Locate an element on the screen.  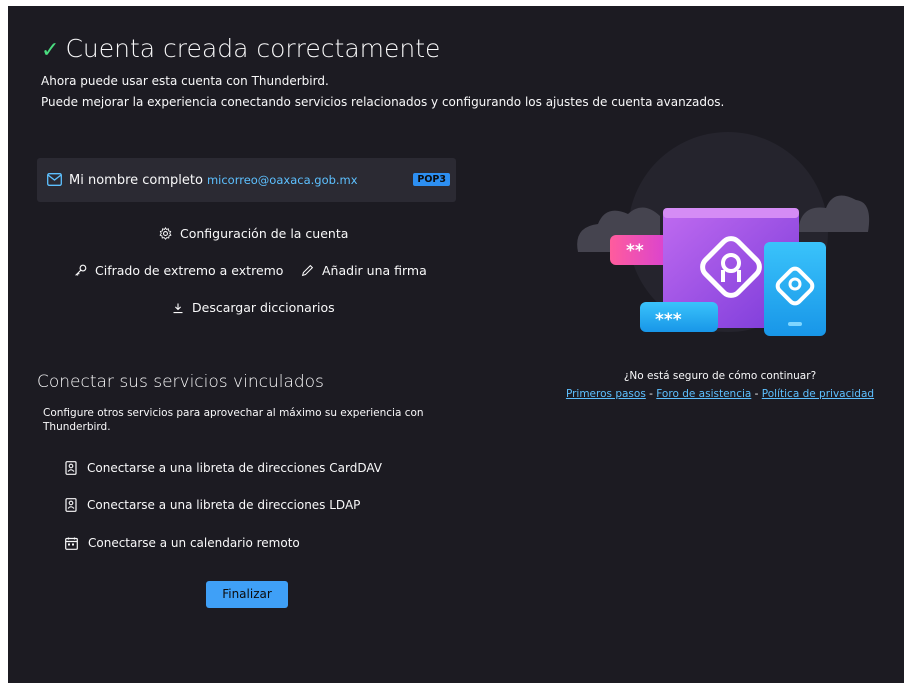
connect-calendar-label: Conectarse a un calendario remoto is located at coordinates (194, 543).